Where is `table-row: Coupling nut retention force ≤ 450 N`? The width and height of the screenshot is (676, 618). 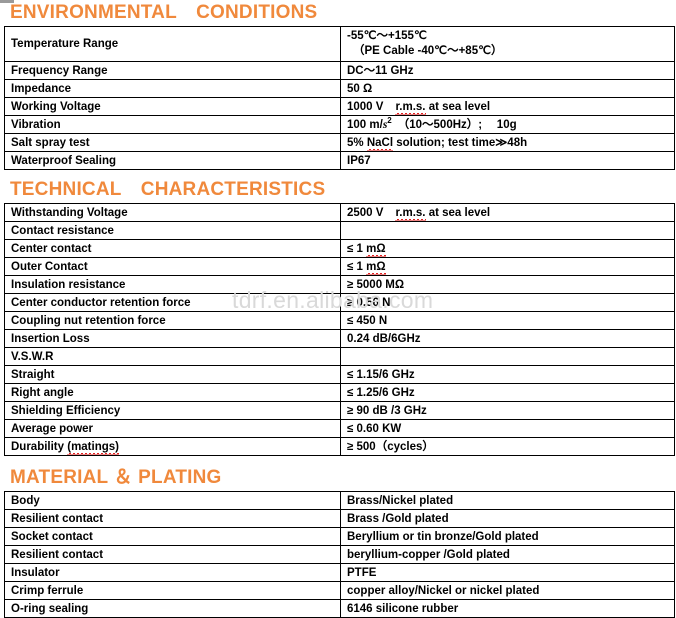 table-row: Coupling nut retention force ≤ 450 N is located at coordinates (339, 320).